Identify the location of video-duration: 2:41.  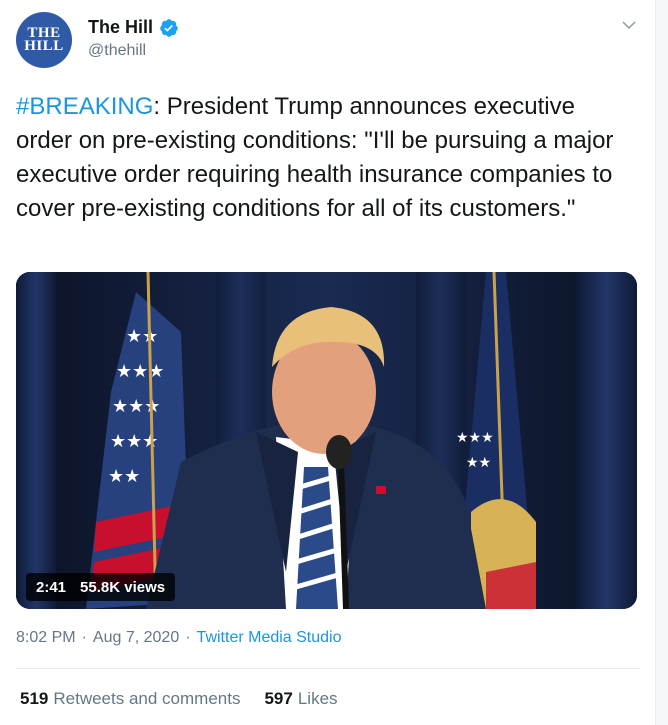
(51, 587).